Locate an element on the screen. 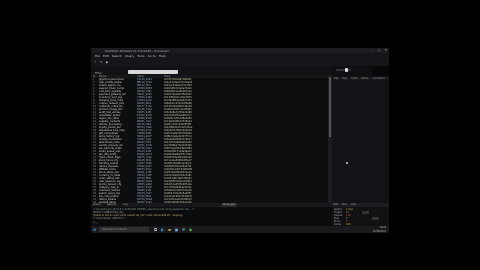 The width and height of the screenshot is (480, 270). tab-proc: Proc is located at coordinates (344, 205).